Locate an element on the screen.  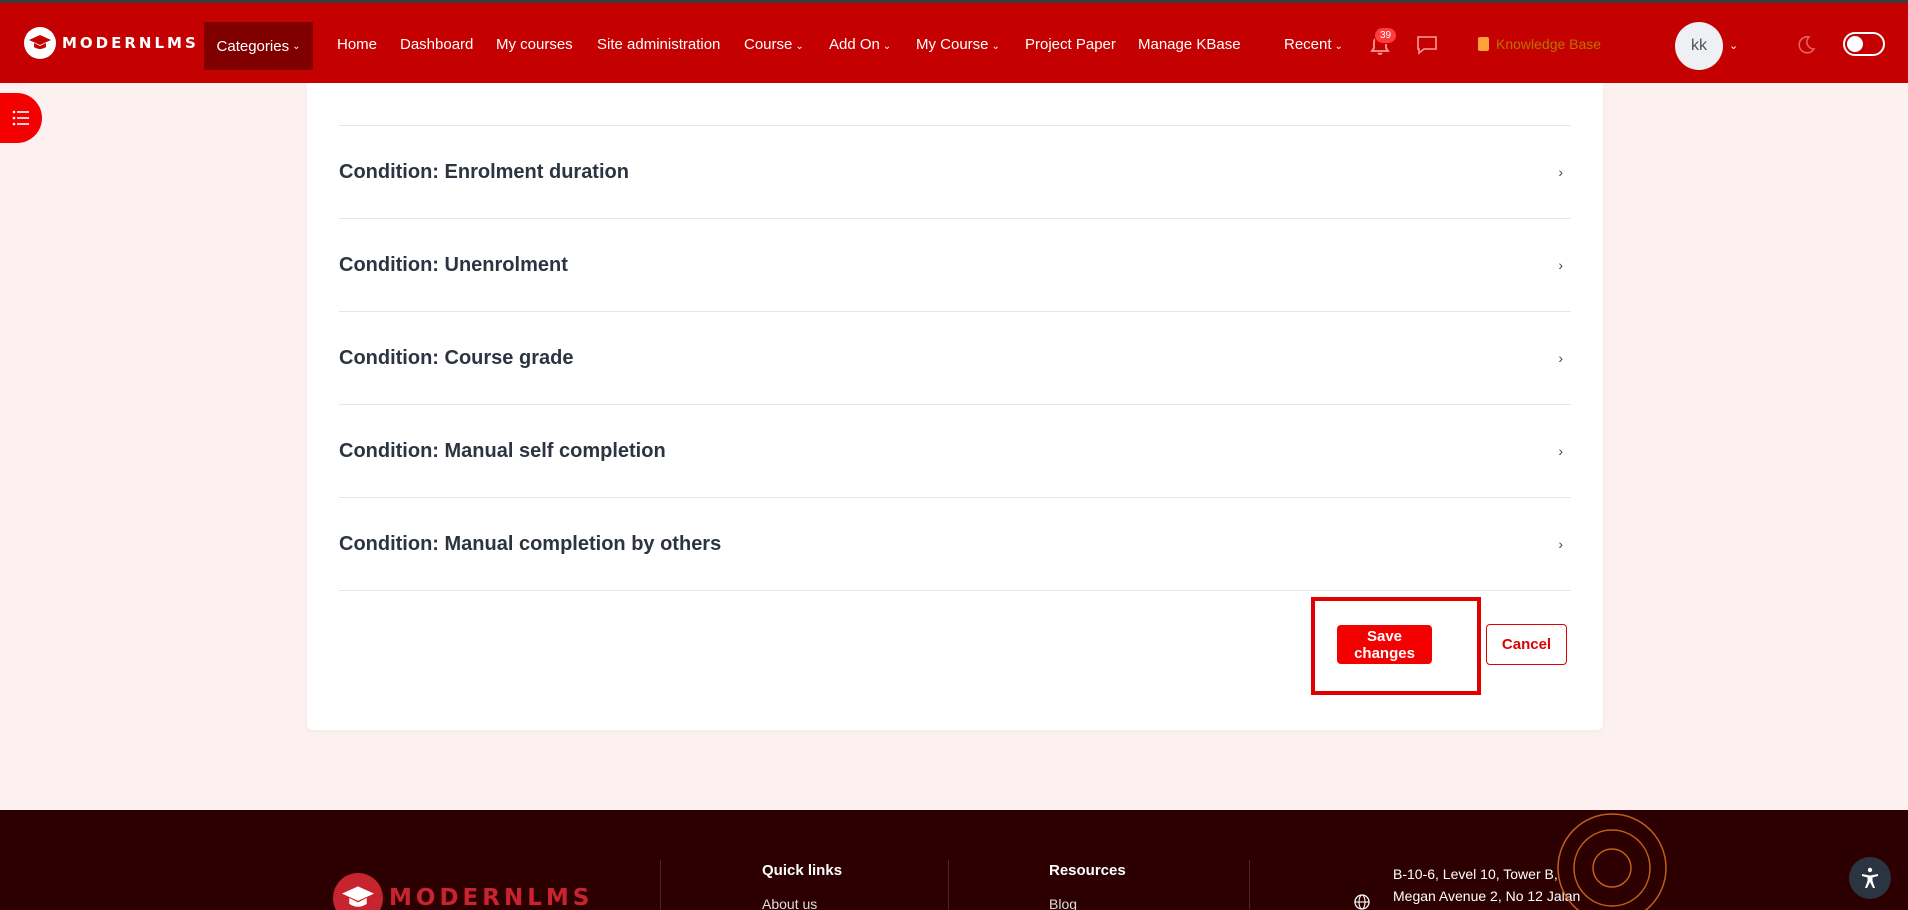
nav-recent: Recent ⌄ is located at coordinates (1313, 44).